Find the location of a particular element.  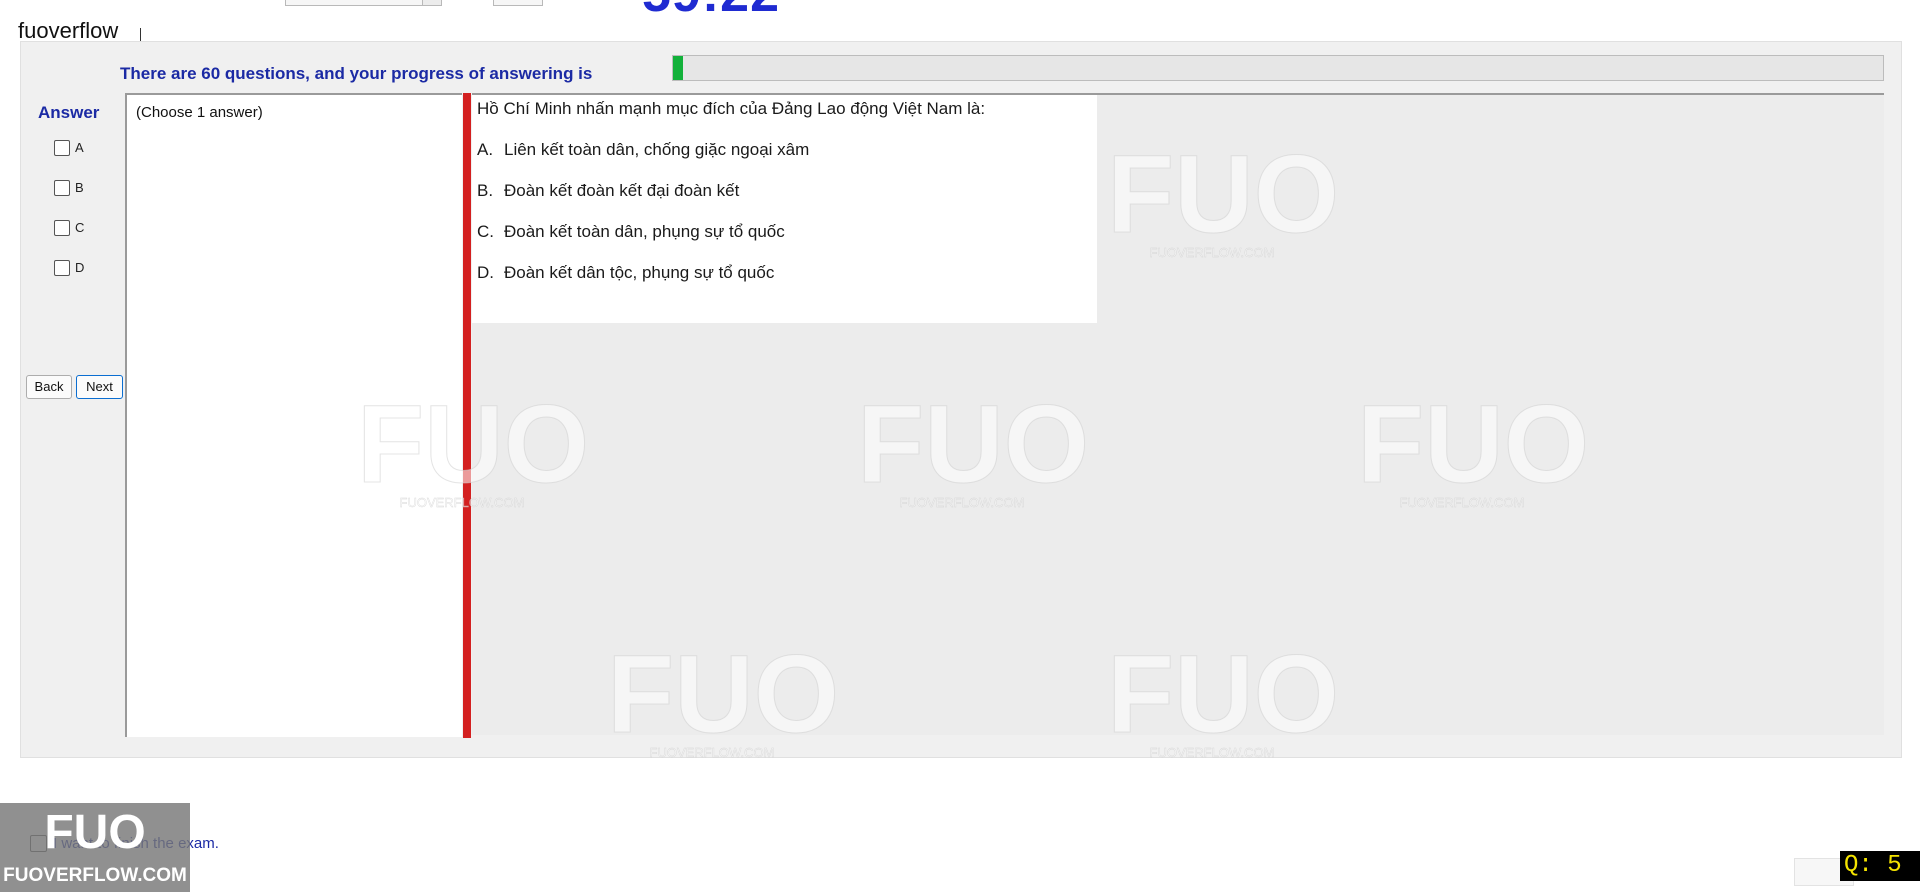

answer-option-c: C is located at coordinates (69, 228).